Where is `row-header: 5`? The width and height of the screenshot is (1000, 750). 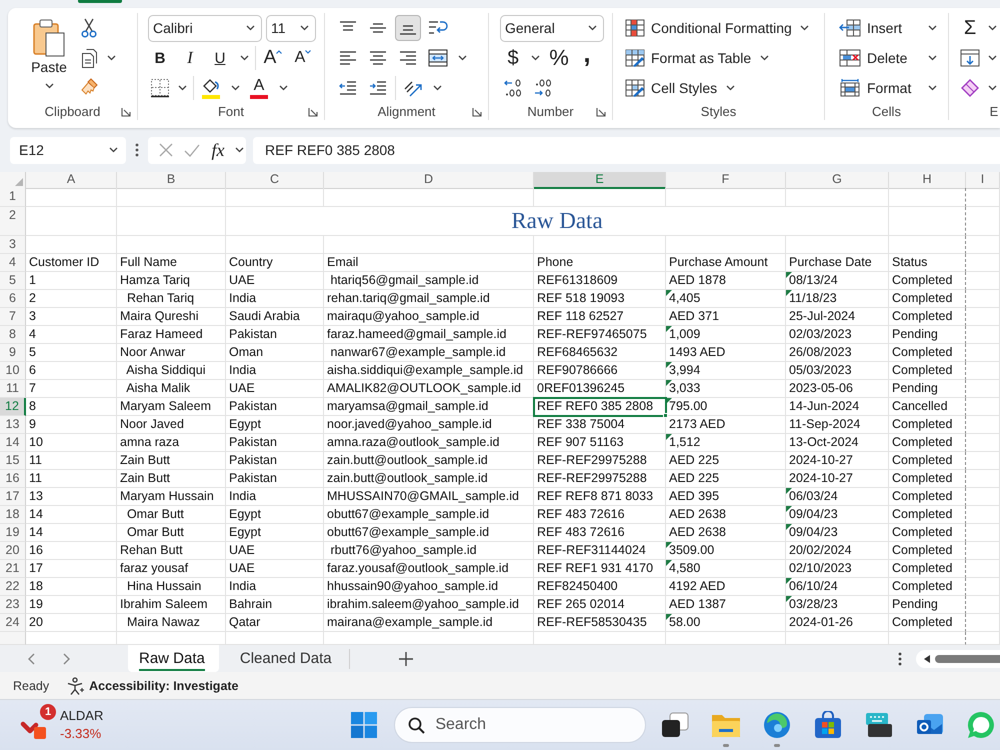 row-header: 5 is located at coordinates (13, 281).